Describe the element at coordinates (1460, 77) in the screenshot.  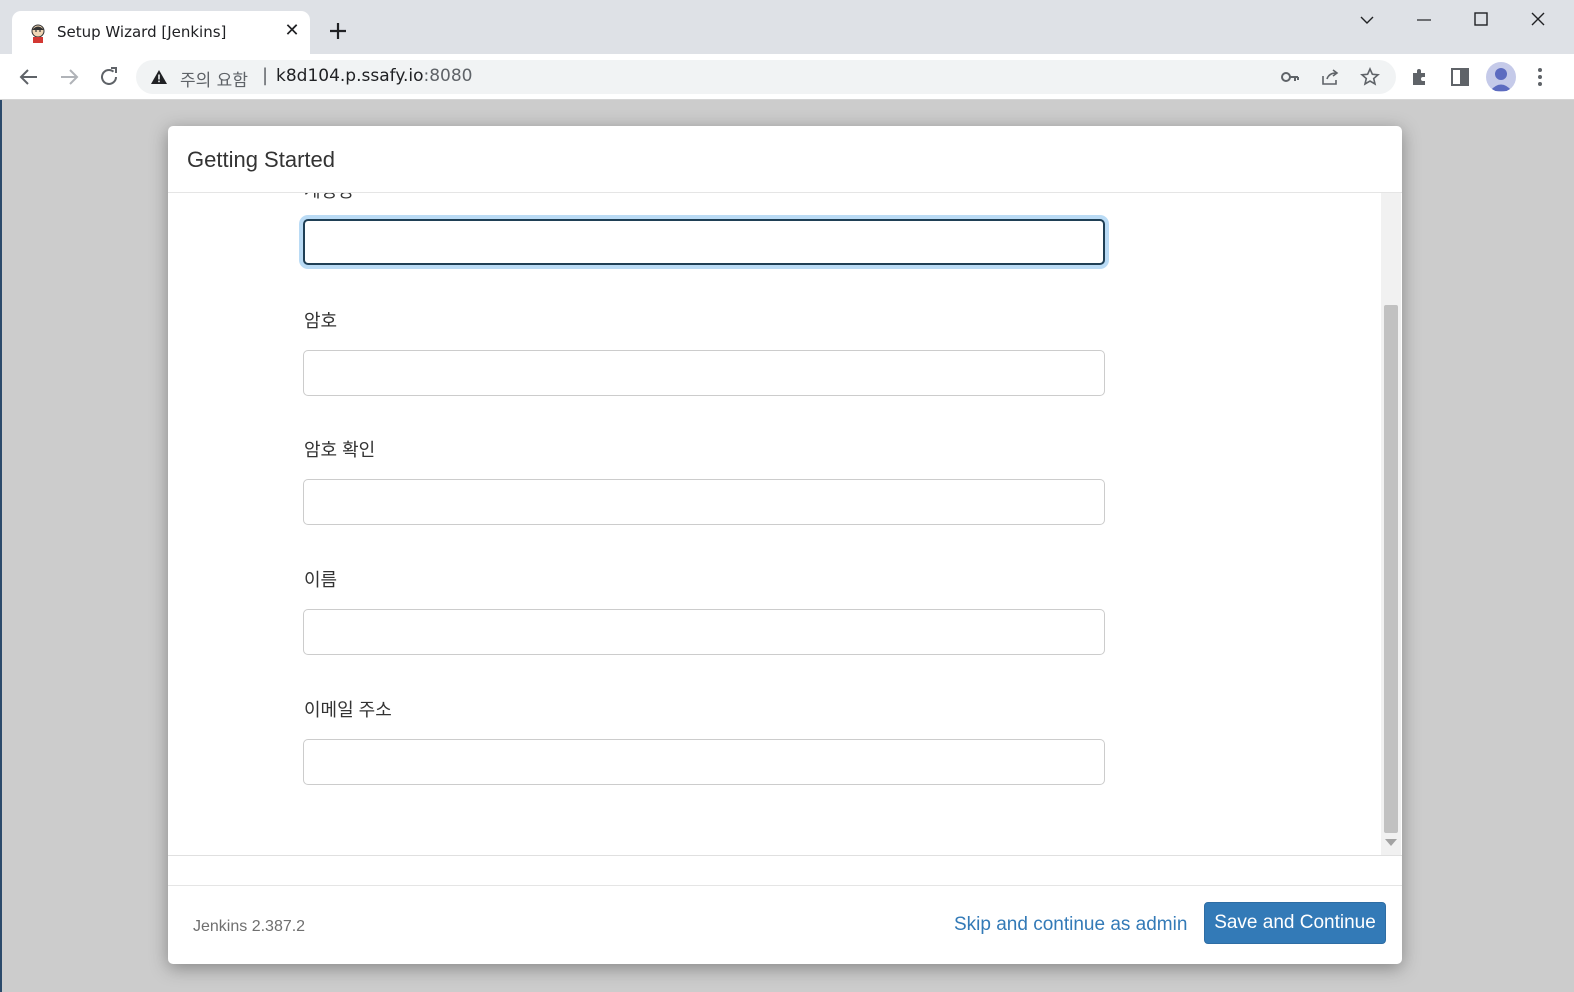
I see `side-panel-icon` at that location.